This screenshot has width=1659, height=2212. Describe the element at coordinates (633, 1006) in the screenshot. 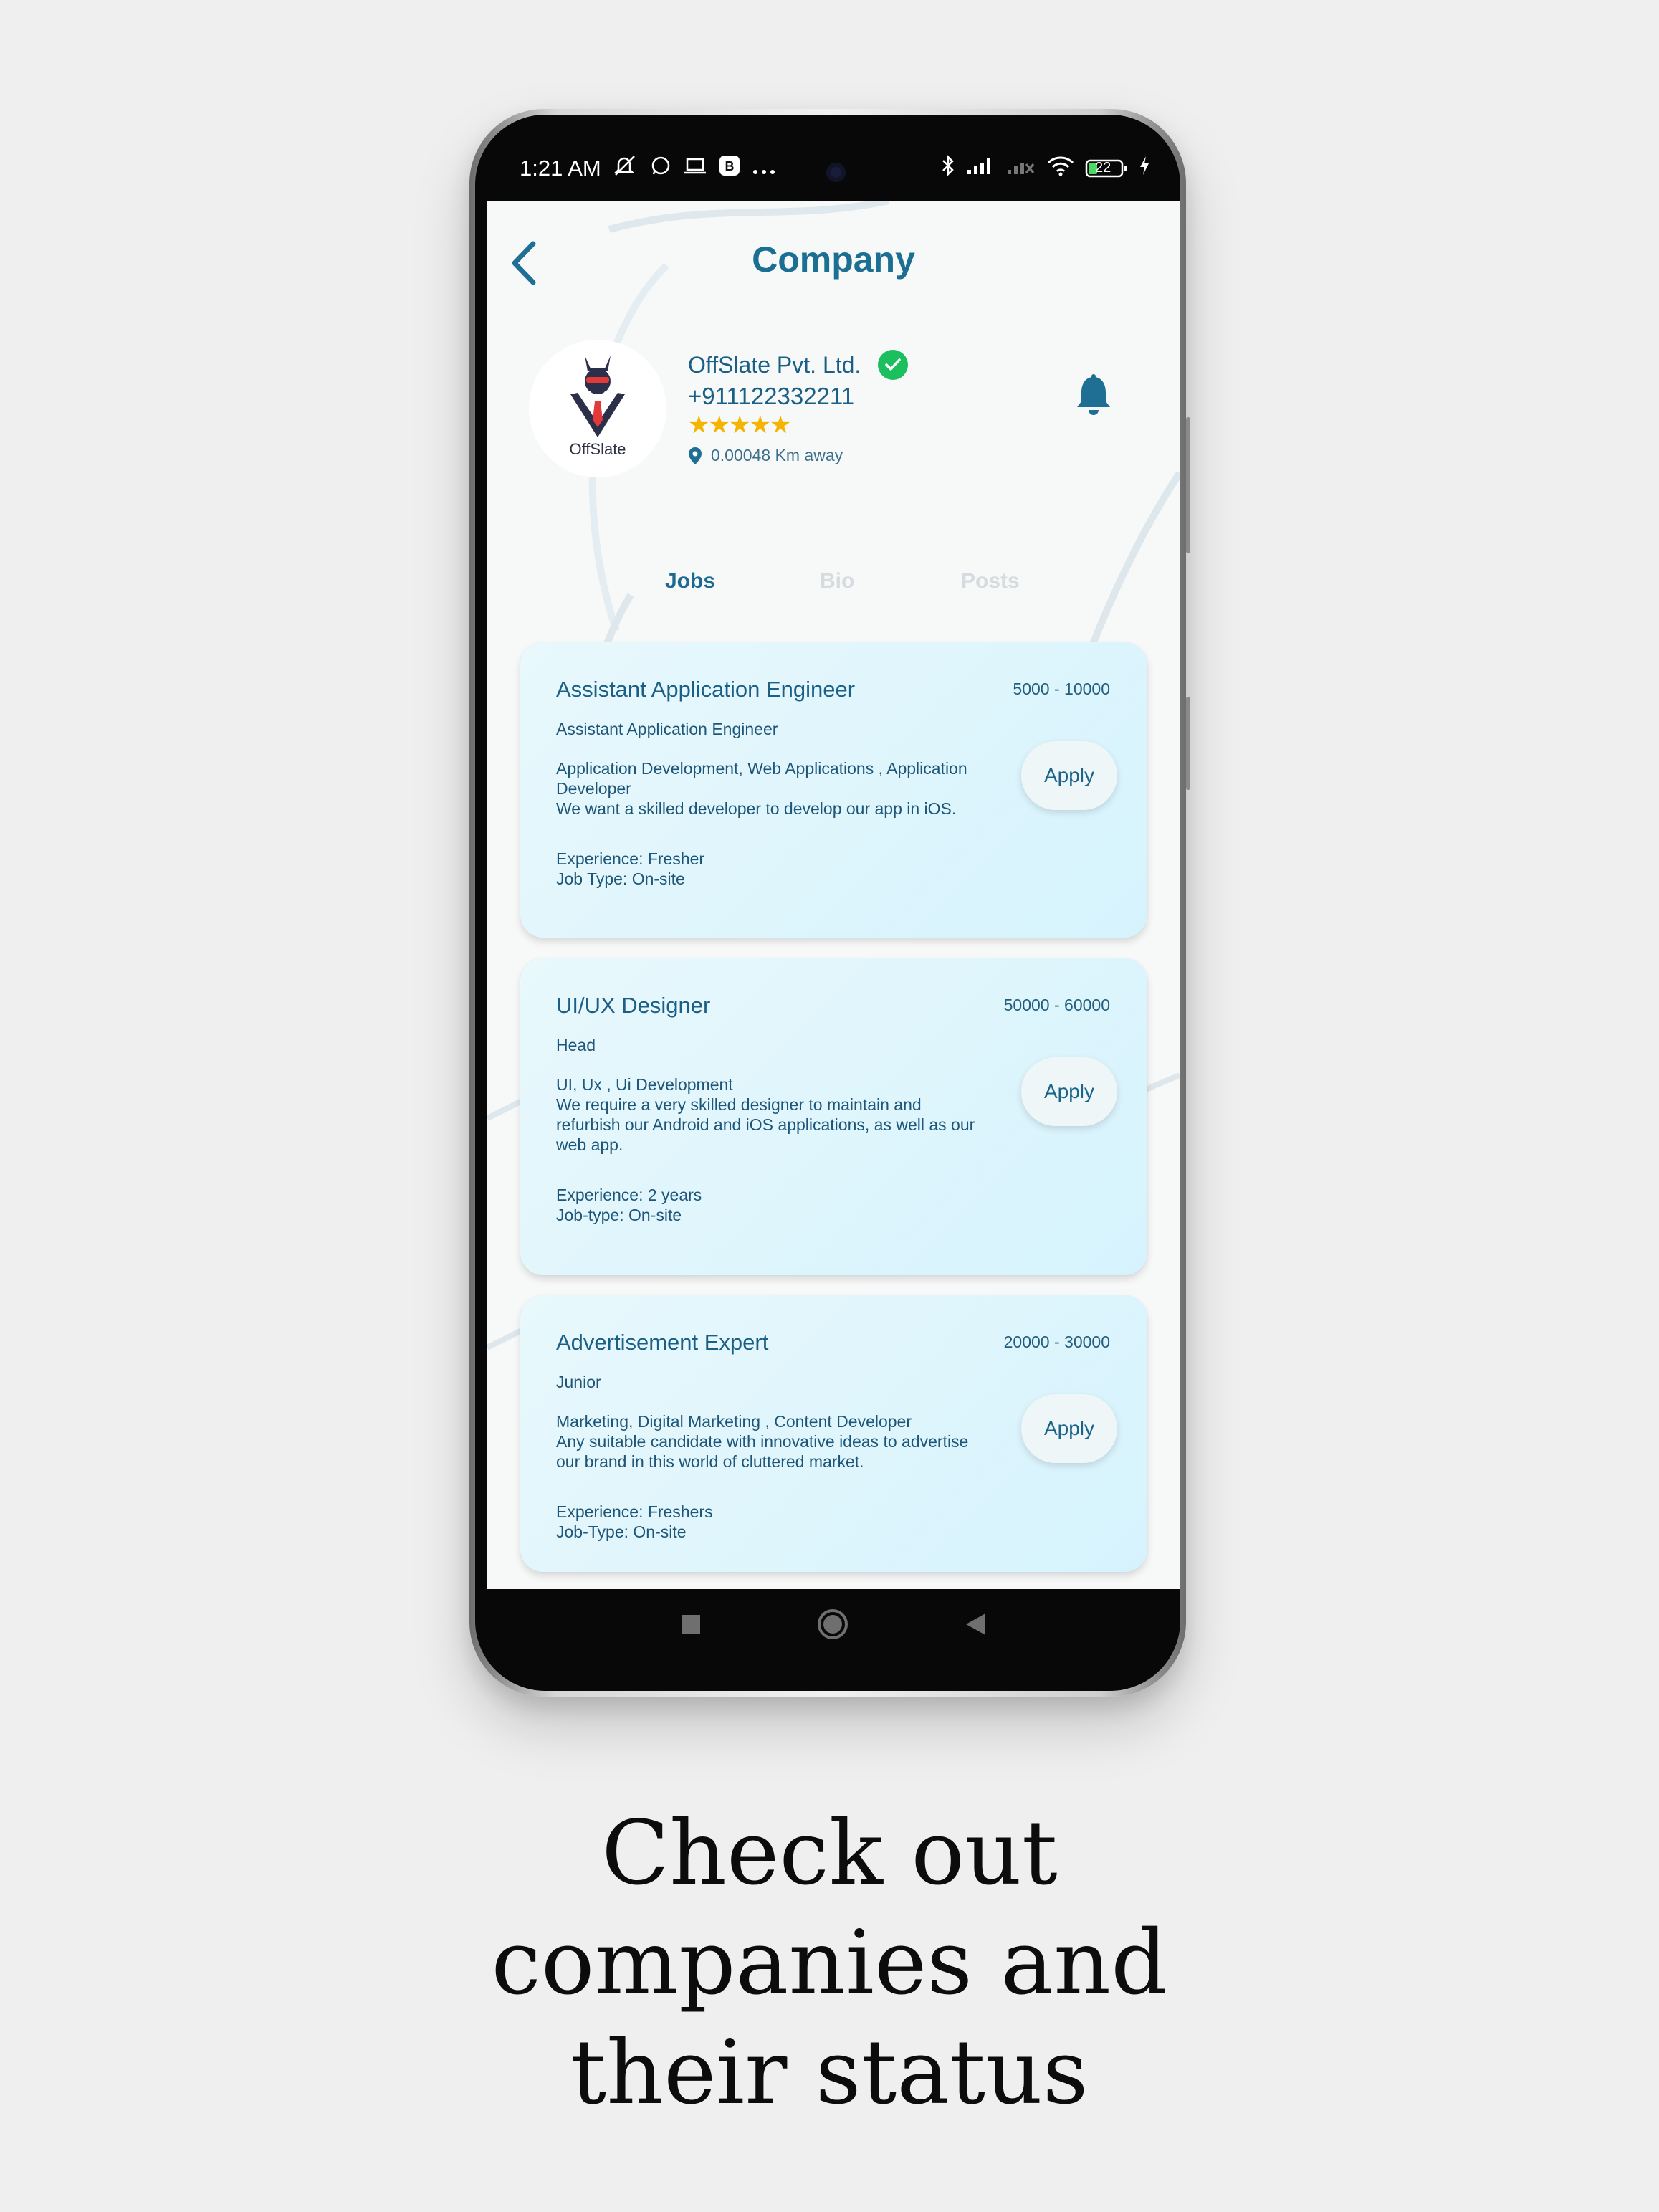

I see `job-title: UI/UX Designer` at that location.